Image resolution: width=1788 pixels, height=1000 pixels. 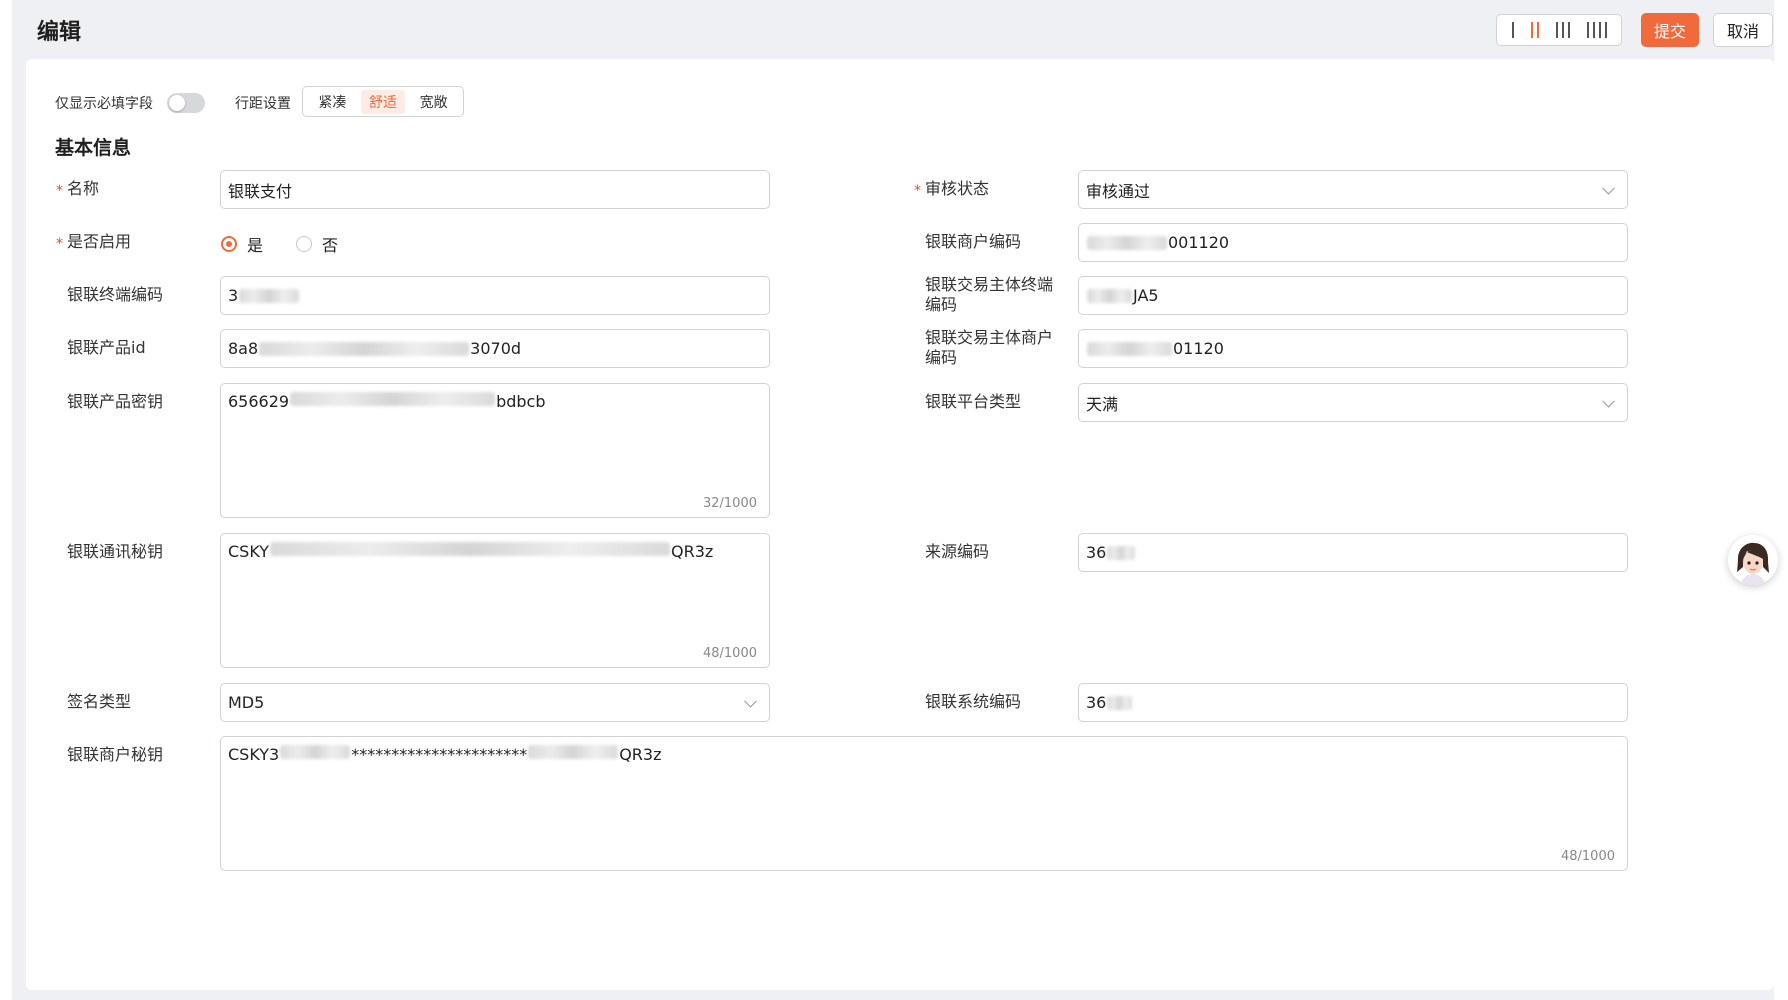 I want to click on trade-merchant-code-label: 银联交易主体商户编码, so click(x=989, y=347).